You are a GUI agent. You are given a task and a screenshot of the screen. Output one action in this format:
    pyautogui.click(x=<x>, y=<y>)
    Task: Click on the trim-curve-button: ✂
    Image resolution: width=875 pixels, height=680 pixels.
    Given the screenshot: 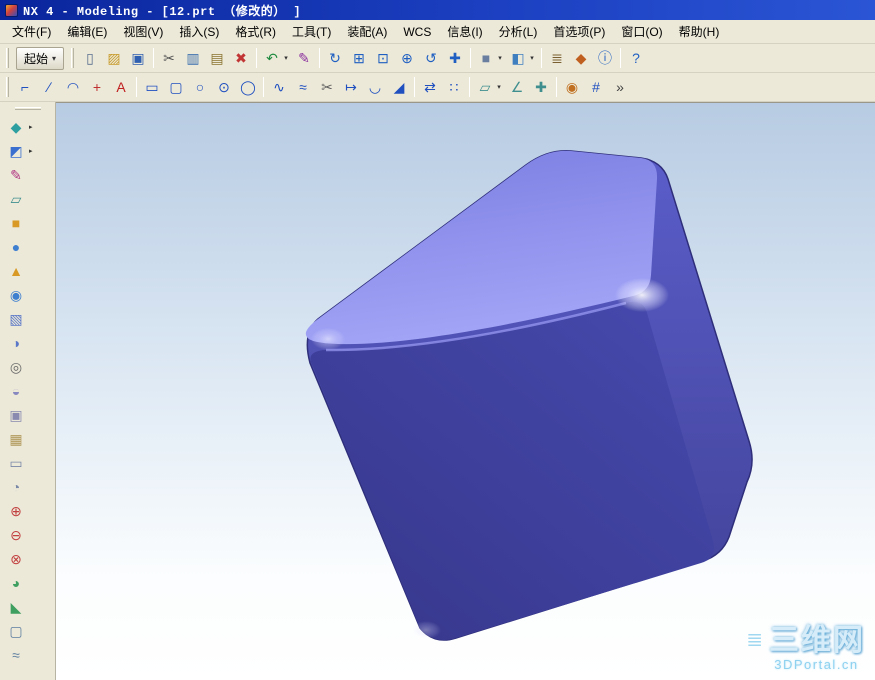 What is the action you would take?
    pyautogui.click(x=327, y=87)
    